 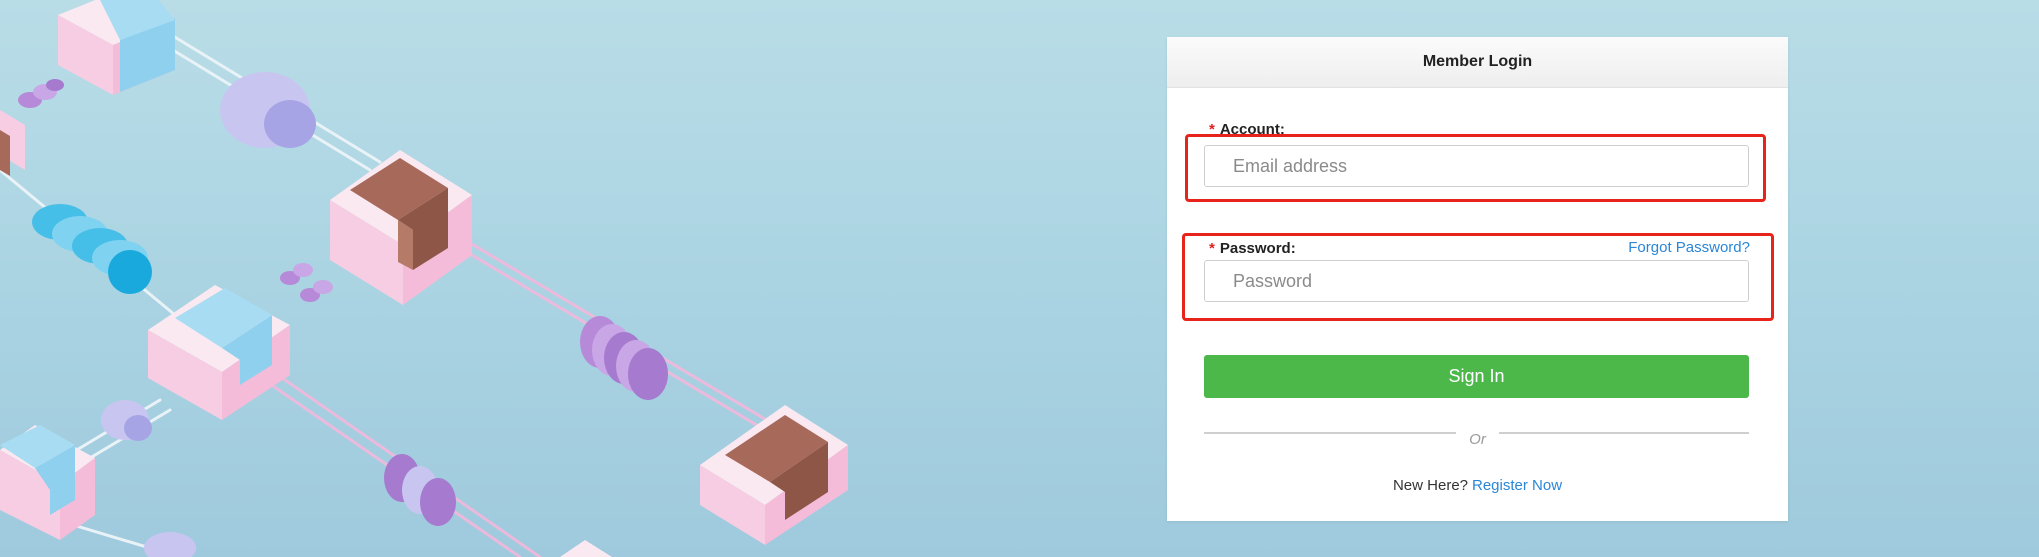 What do you see at coordinates (1477, 439) in the screenshot?
I see `or-separator-text: Or` at bounding box center [1477, 439].